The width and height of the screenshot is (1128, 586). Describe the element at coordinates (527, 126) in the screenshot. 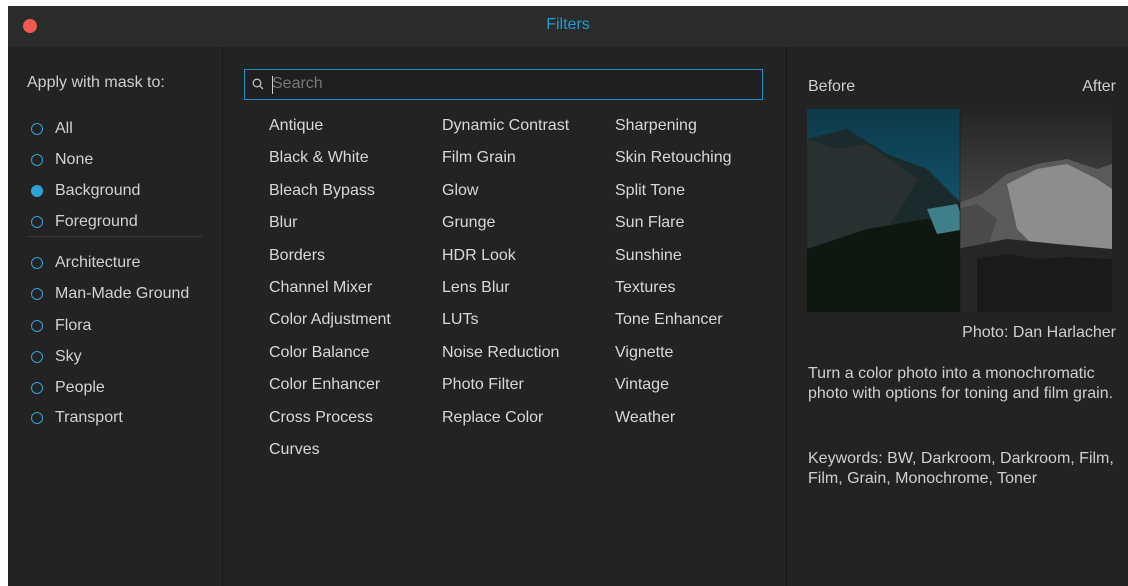

I see `filter-item: Dynamic Contrast` at that location.